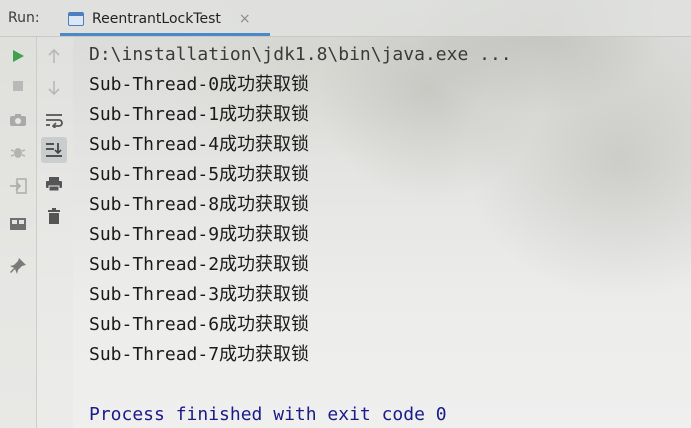 The width and height of the screenshot is (691, 428). I want to click on close-icon: ×, so click(245, 19).